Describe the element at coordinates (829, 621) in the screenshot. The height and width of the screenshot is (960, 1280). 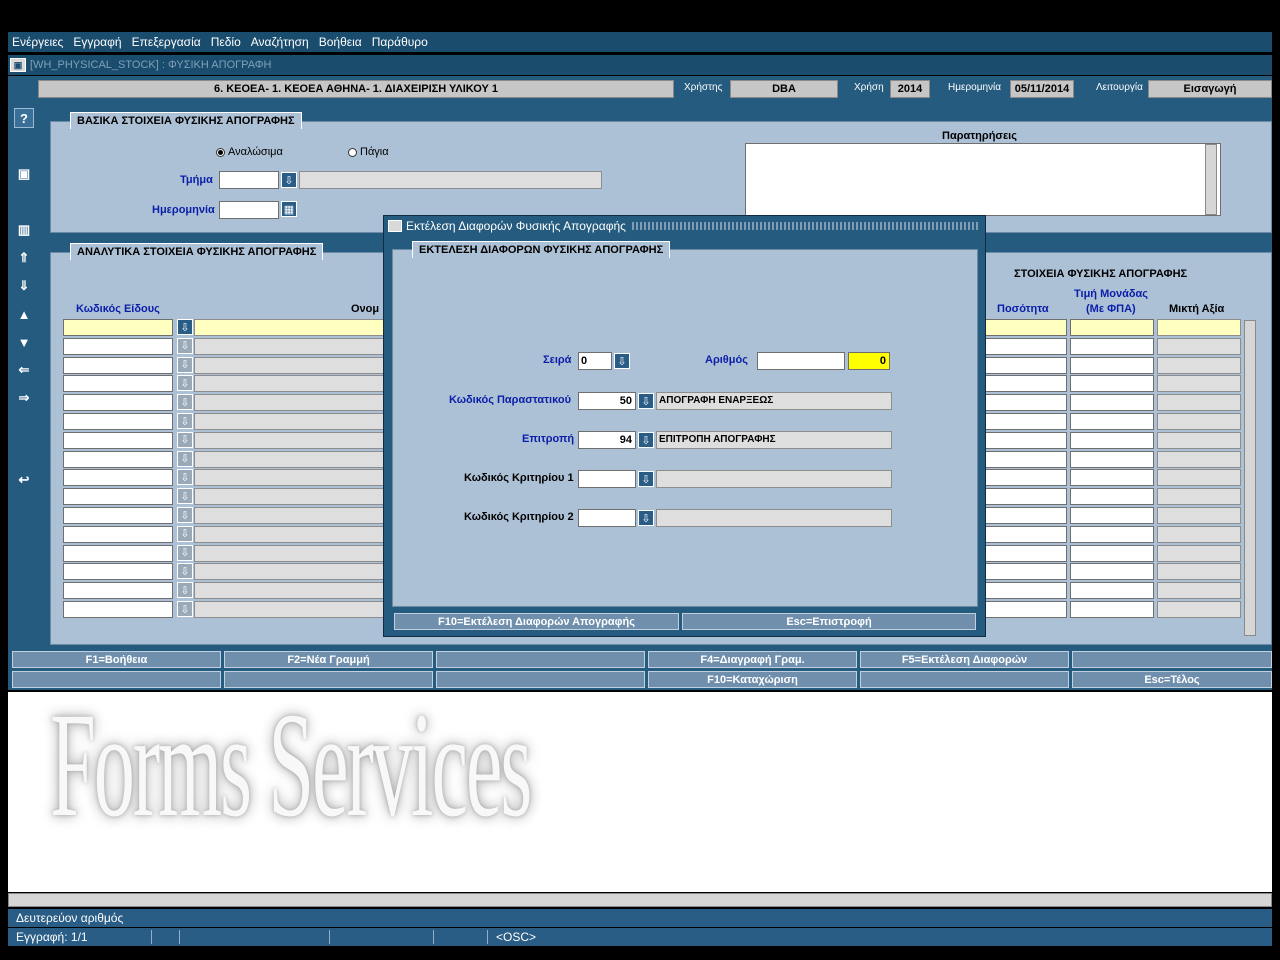
I see `dialog-return-button: Esc=Επιστροφή` at that location.